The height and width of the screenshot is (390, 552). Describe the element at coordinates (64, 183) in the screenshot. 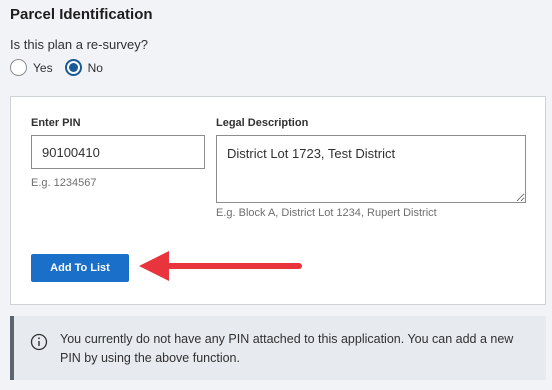

I see `pin-hint: E.g. 1234567` at that location.